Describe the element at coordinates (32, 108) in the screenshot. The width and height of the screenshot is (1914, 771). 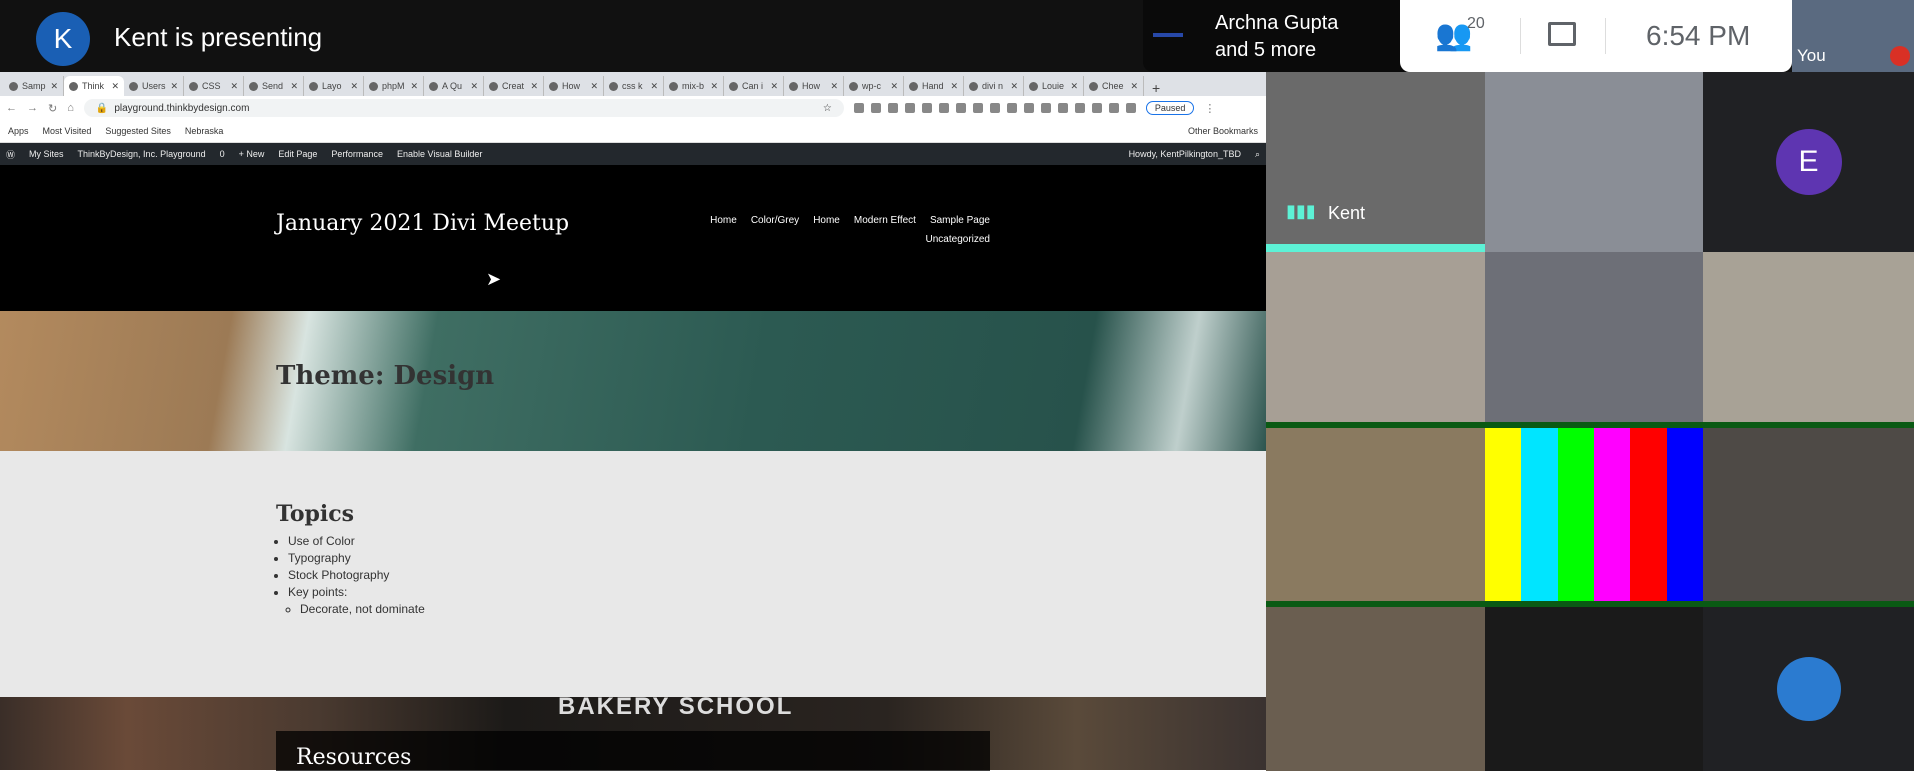
I see `forward-icon: →` at that location.